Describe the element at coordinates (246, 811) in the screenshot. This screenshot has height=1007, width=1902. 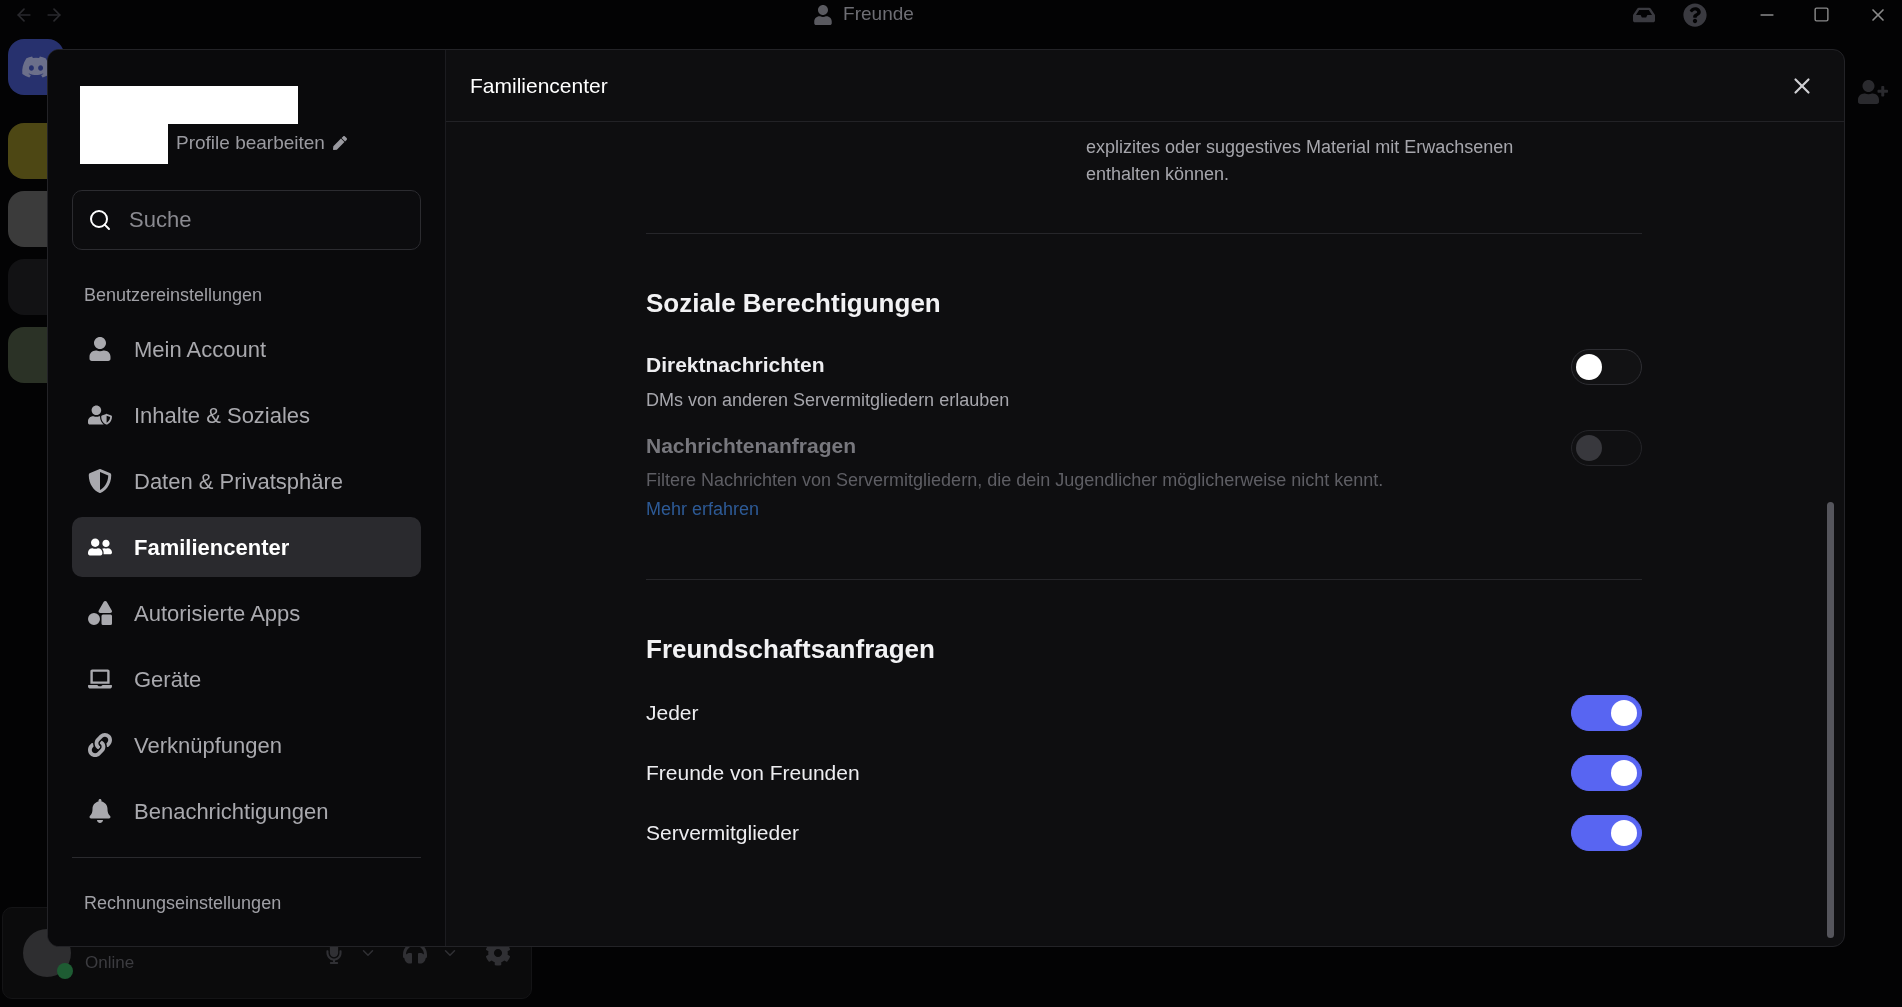
I see `sidebar-item: Benachrichtigungen` at that location.